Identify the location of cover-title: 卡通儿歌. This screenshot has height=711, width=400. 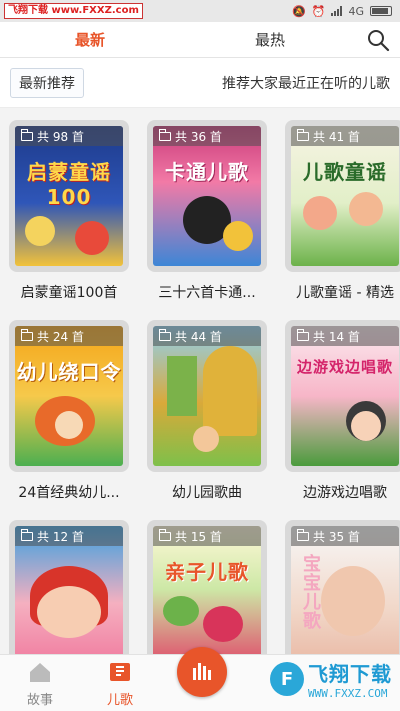
(207, 172).